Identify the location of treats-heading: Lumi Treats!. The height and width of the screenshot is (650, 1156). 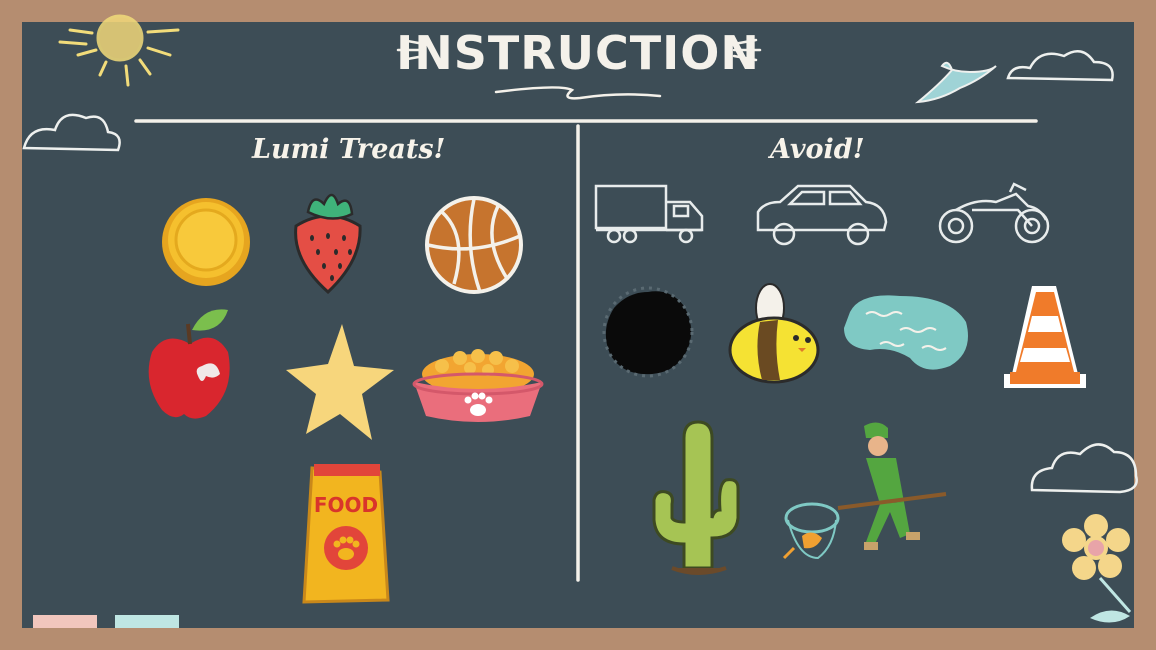
(349, 149).